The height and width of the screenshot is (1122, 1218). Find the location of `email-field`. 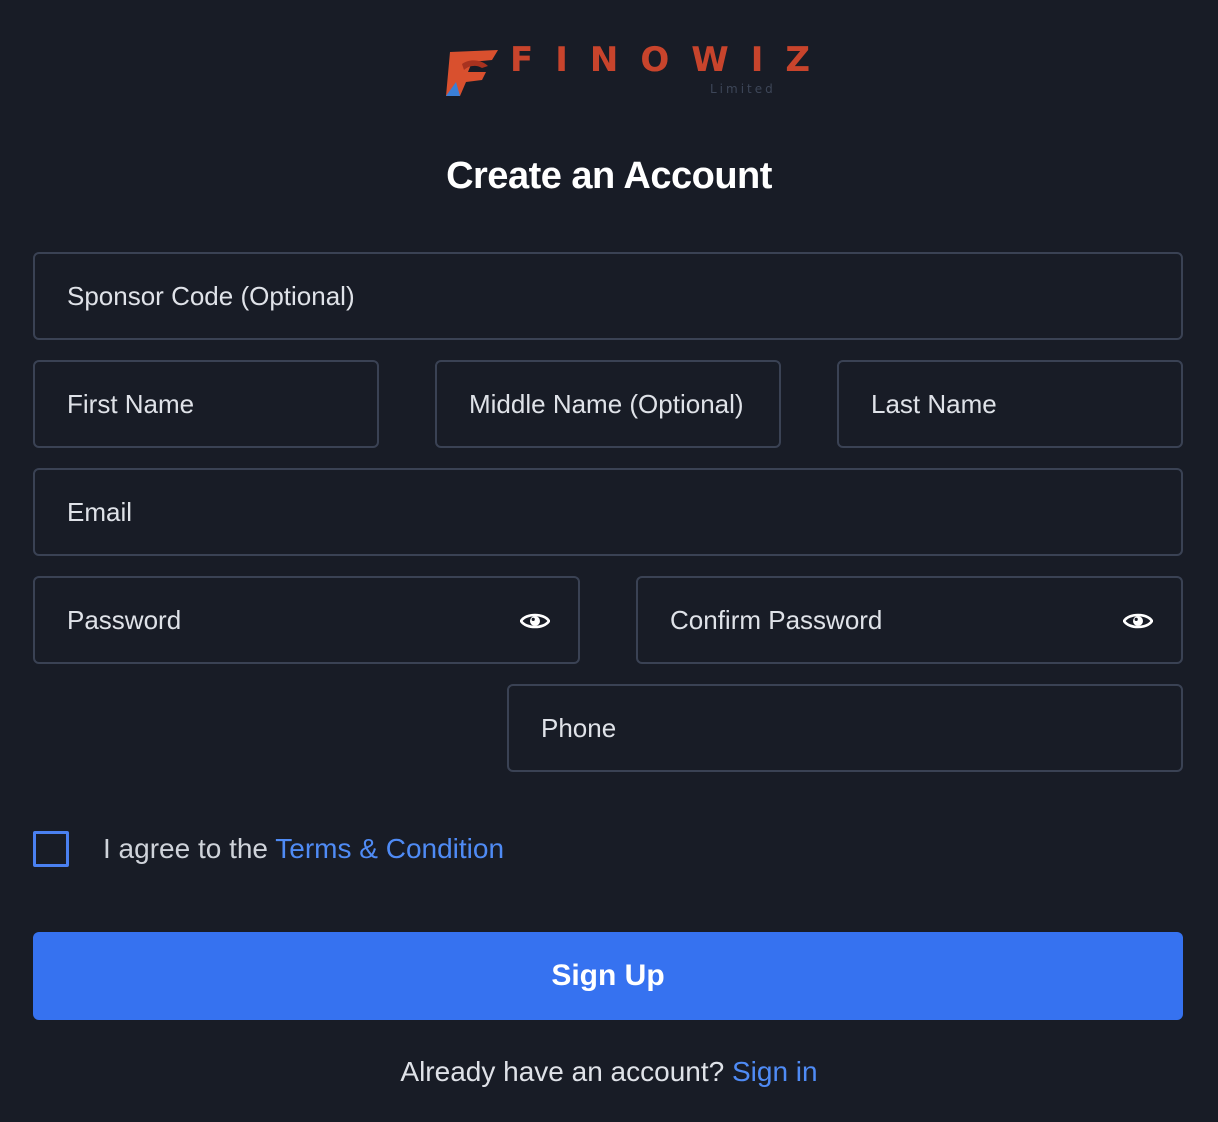

email-field is located at coordinates (608, 512).